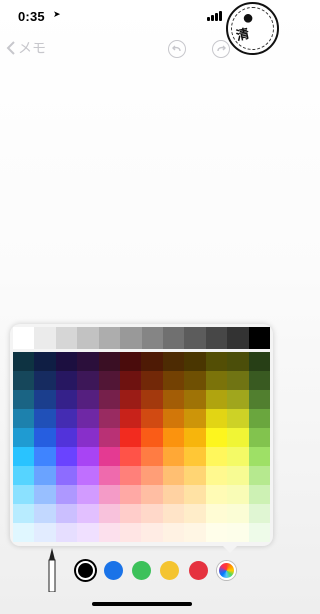 The height and width of the screenshot is (614, 320). I want to click on pen-tool-icon, so click(52, 569).